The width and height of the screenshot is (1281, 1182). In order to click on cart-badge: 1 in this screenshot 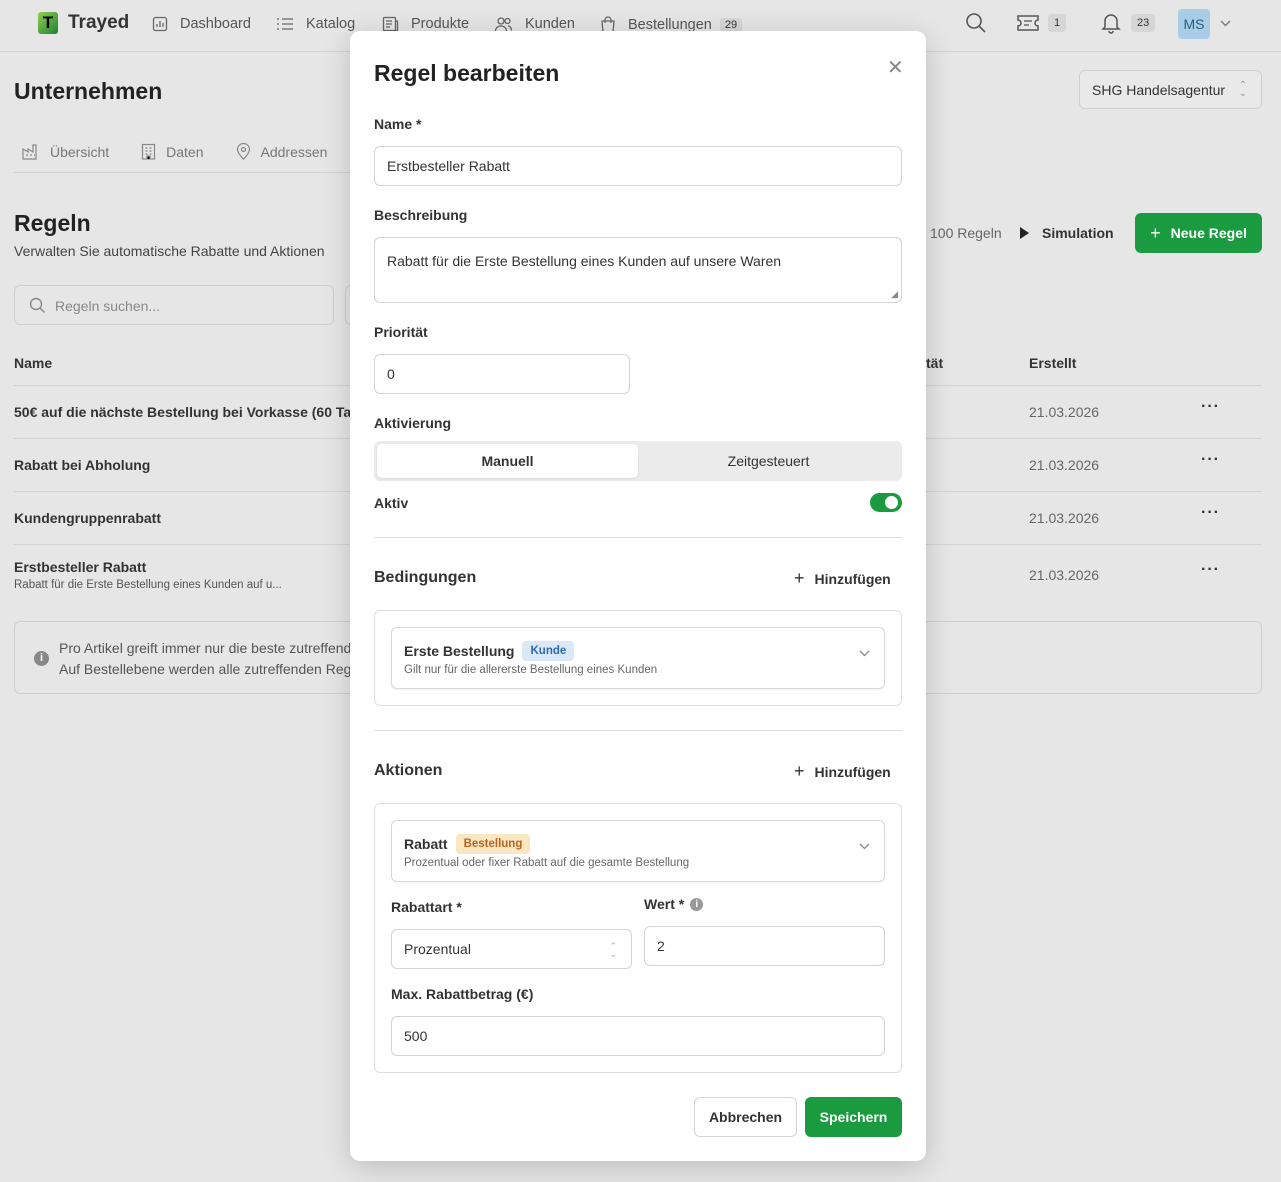, I will do `click(1057, 23)`.